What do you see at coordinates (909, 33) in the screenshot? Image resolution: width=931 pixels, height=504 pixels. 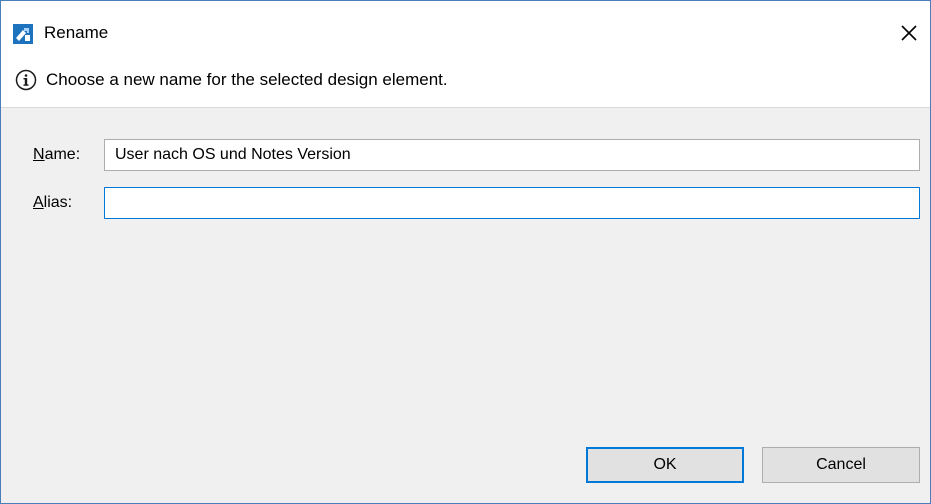 I see `close-icon` at bounding box center [909, 33].